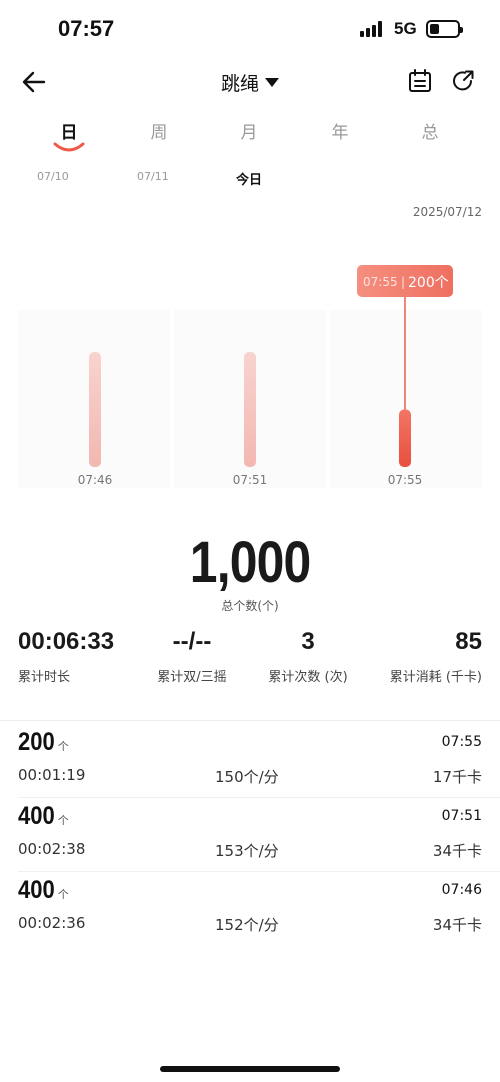 This screenshot has height=1082, width=500. I want to click on signal-icon, so click(373, 29).